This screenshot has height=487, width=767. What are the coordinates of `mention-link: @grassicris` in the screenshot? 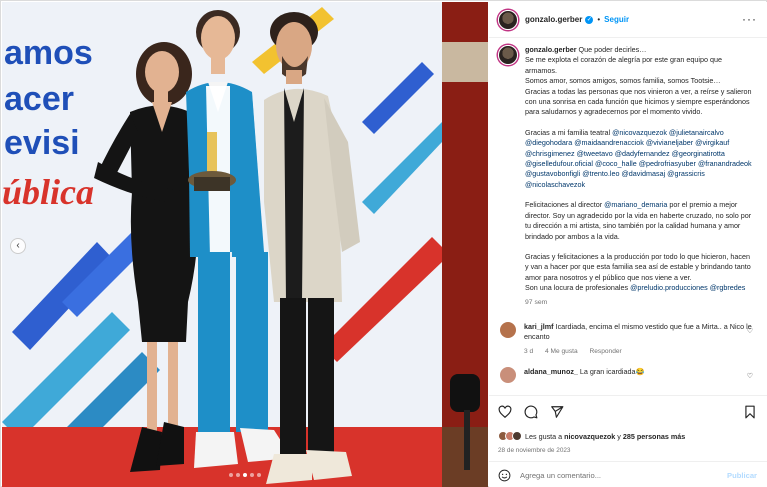 It's located at (686, 173).